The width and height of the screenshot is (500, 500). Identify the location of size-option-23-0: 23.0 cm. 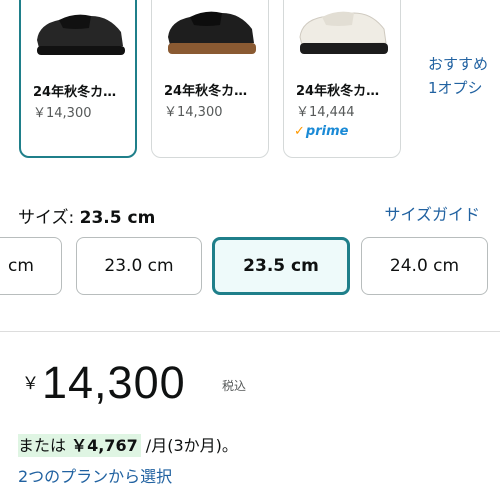
(139, 266).